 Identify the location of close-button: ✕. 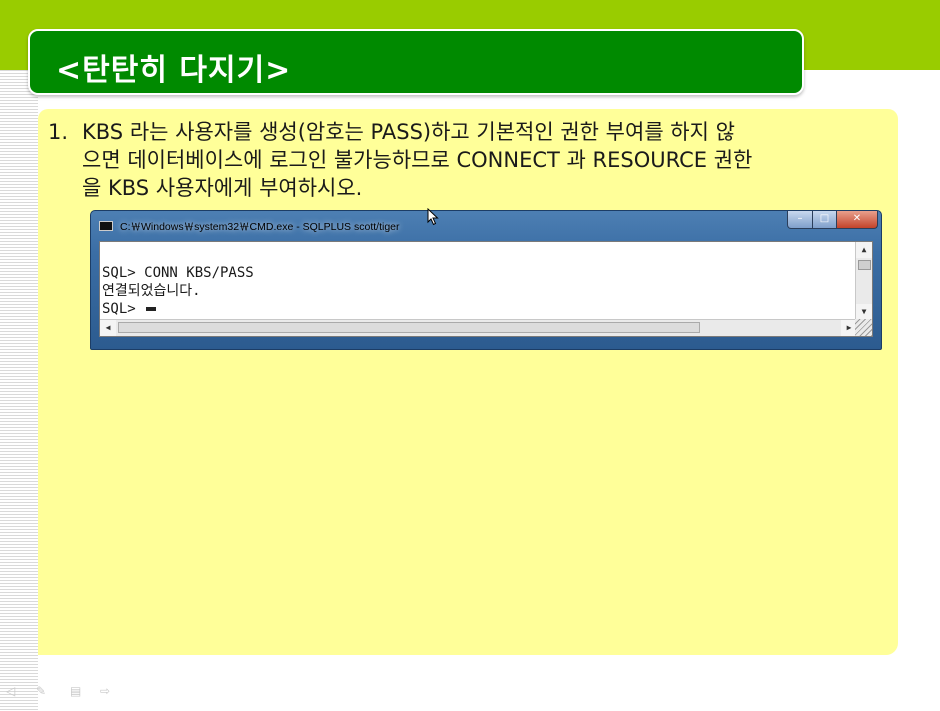
(857, 220).